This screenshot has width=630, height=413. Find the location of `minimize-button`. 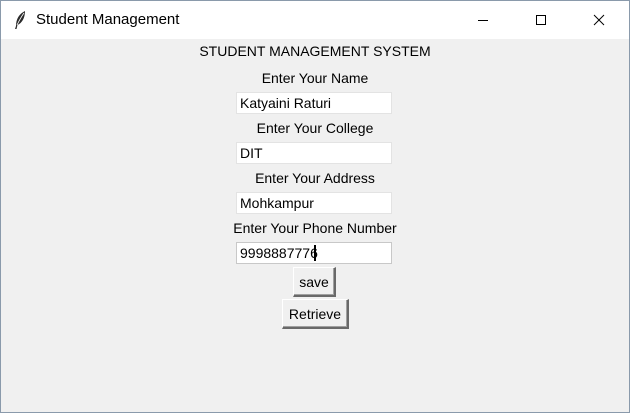

minimize-button is located at coordinates (483, 20).